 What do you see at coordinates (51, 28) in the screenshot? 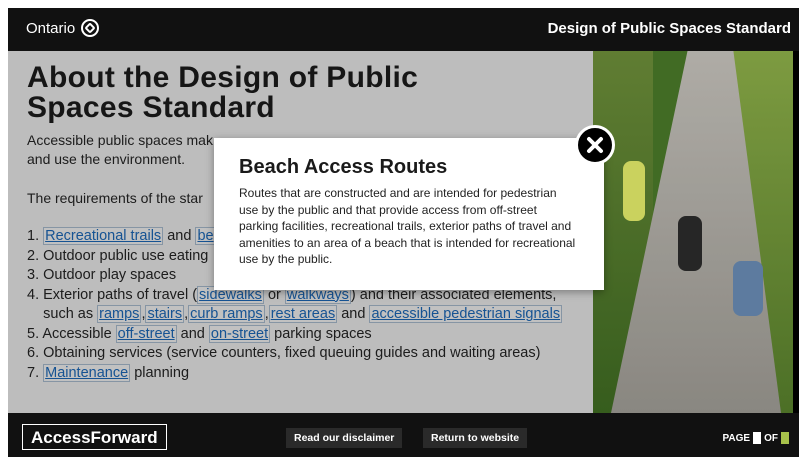
I see `ontario-label: Ontario` at bounding box center [51, 28].